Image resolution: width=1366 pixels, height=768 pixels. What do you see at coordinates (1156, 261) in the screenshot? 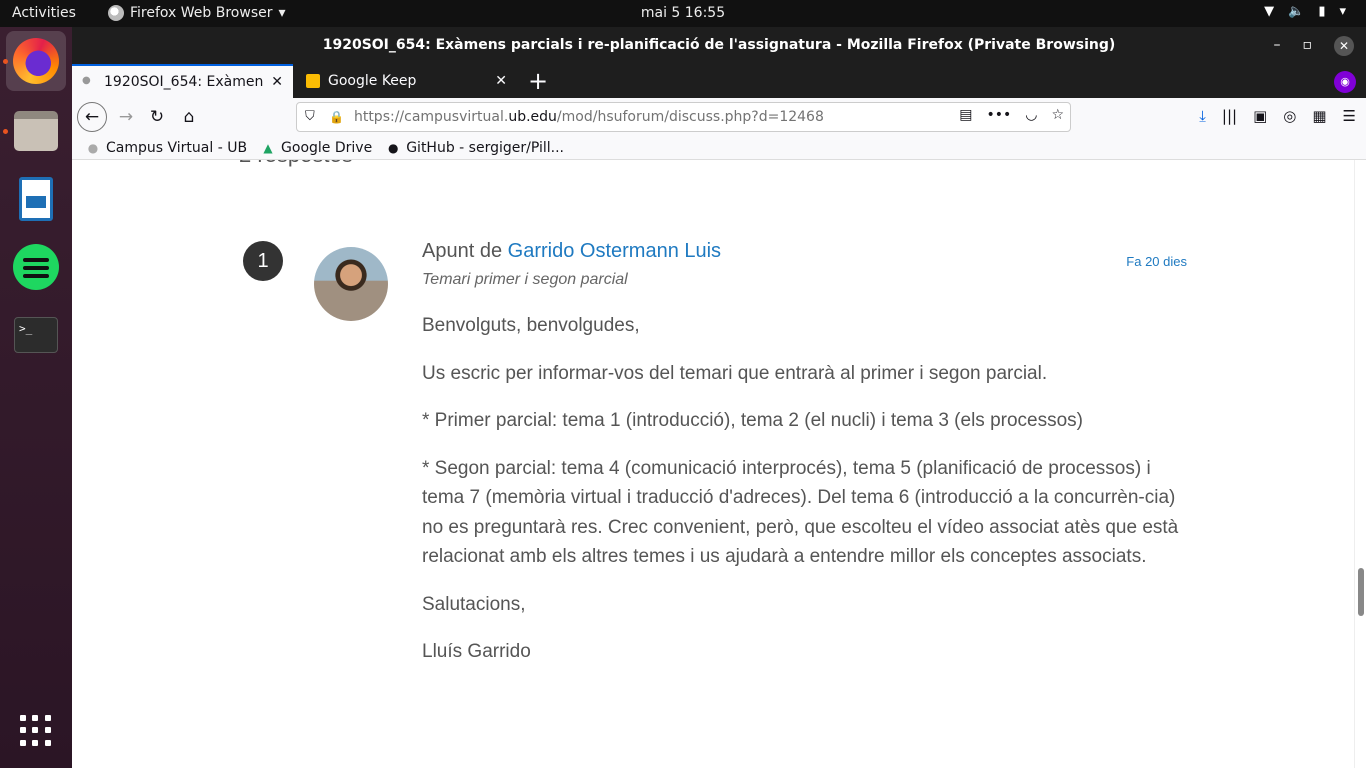
I see `post-age-link: Fa 20 dies` at bounding box center [1156, 261].